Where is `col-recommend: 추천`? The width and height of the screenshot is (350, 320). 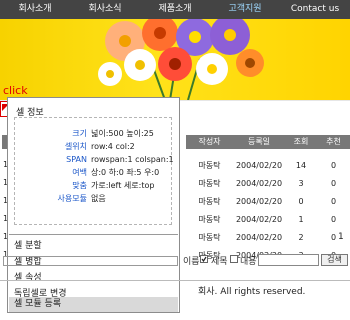 col-recommend: 추천 is located at coordinates (333, 141).